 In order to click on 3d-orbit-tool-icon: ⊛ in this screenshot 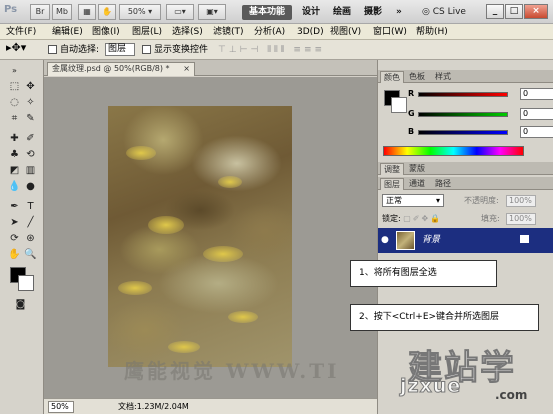, I will do `click(30, 238)`.